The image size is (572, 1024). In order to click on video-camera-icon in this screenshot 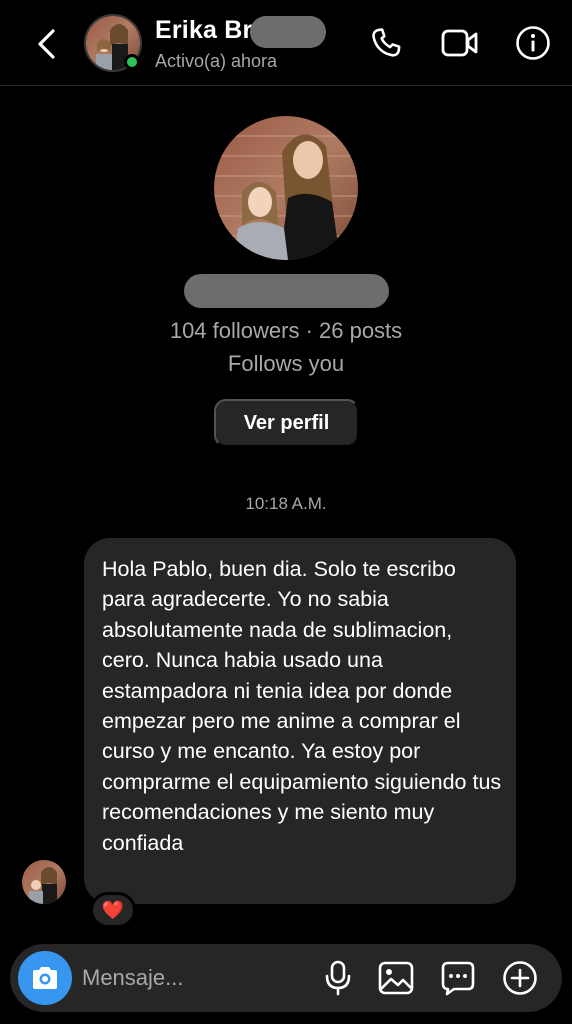, I will do `click(459, 43)`.